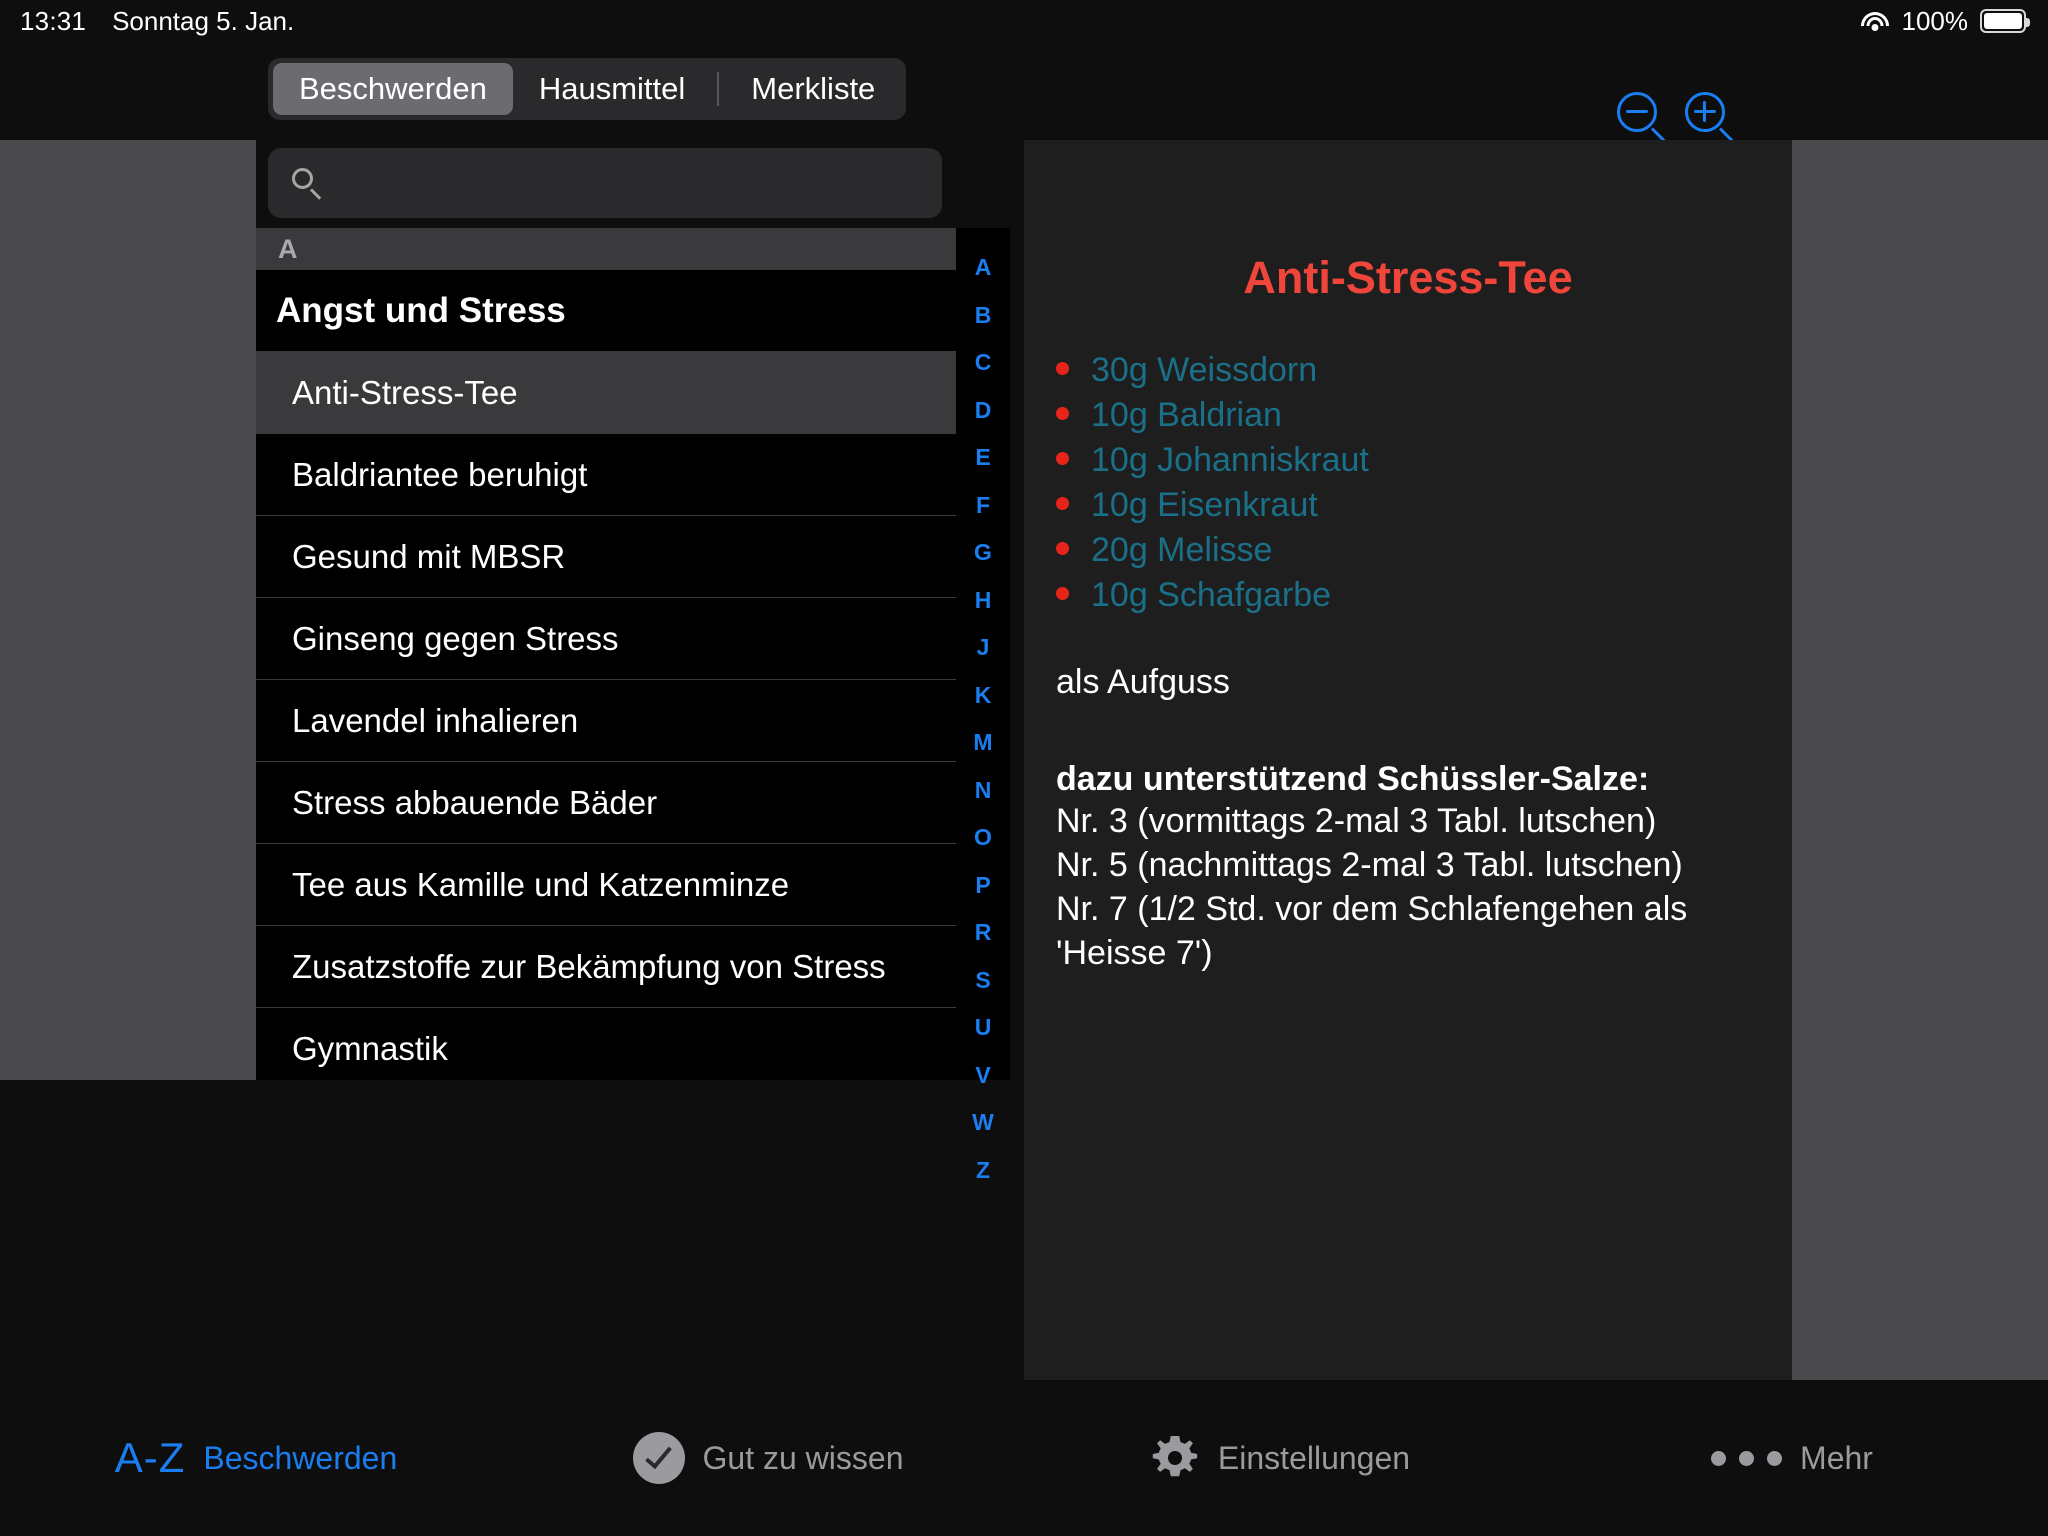 Image resolution: width=2048 pixels, height=1536 pixels. I want to click on alpha-index-h: H, so click(983, 601).